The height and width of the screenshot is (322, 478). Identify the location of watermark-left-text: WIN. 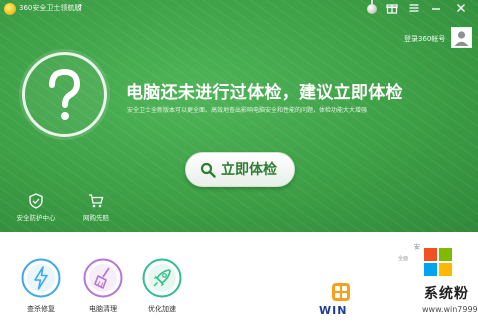
(333, 310).